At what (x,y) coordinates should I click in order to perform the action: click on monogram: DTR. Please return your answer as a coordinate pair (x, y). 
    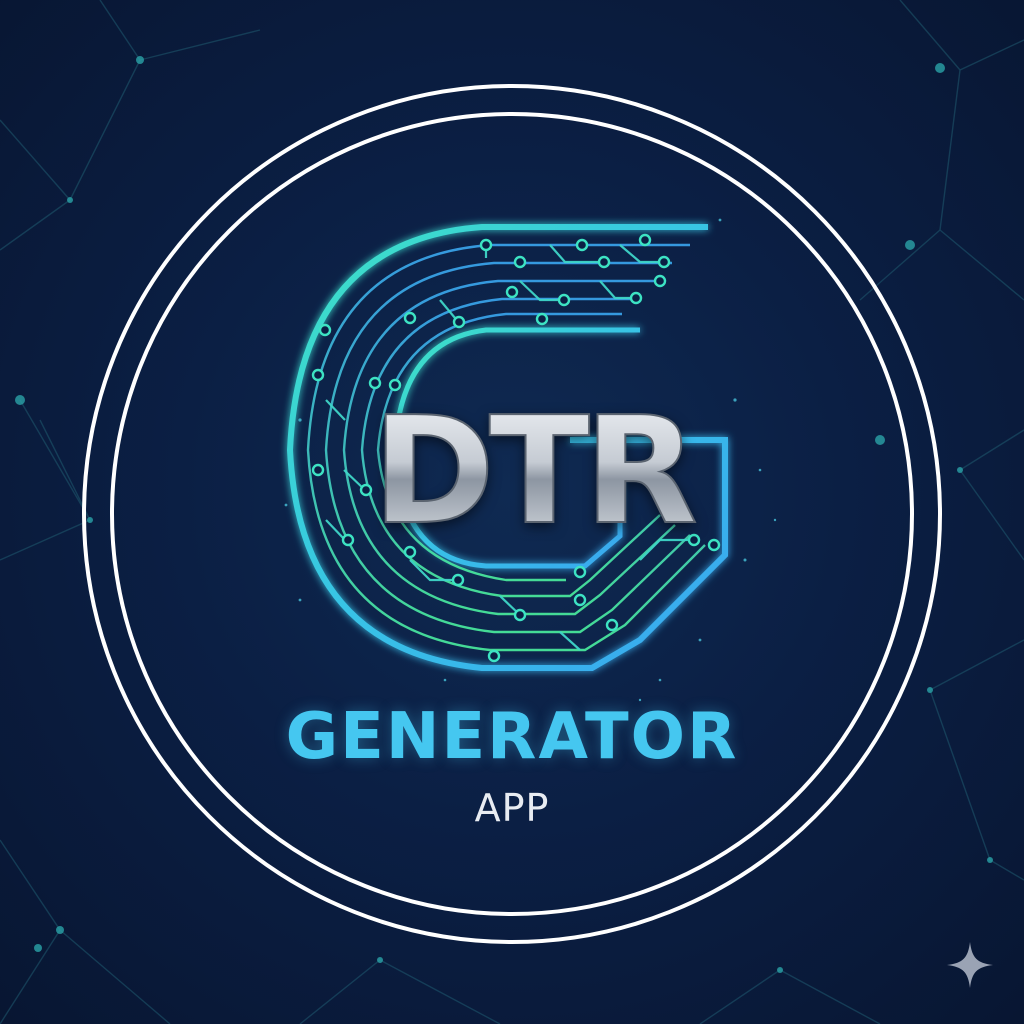
    Looking at the image, I should click on (536, 471).